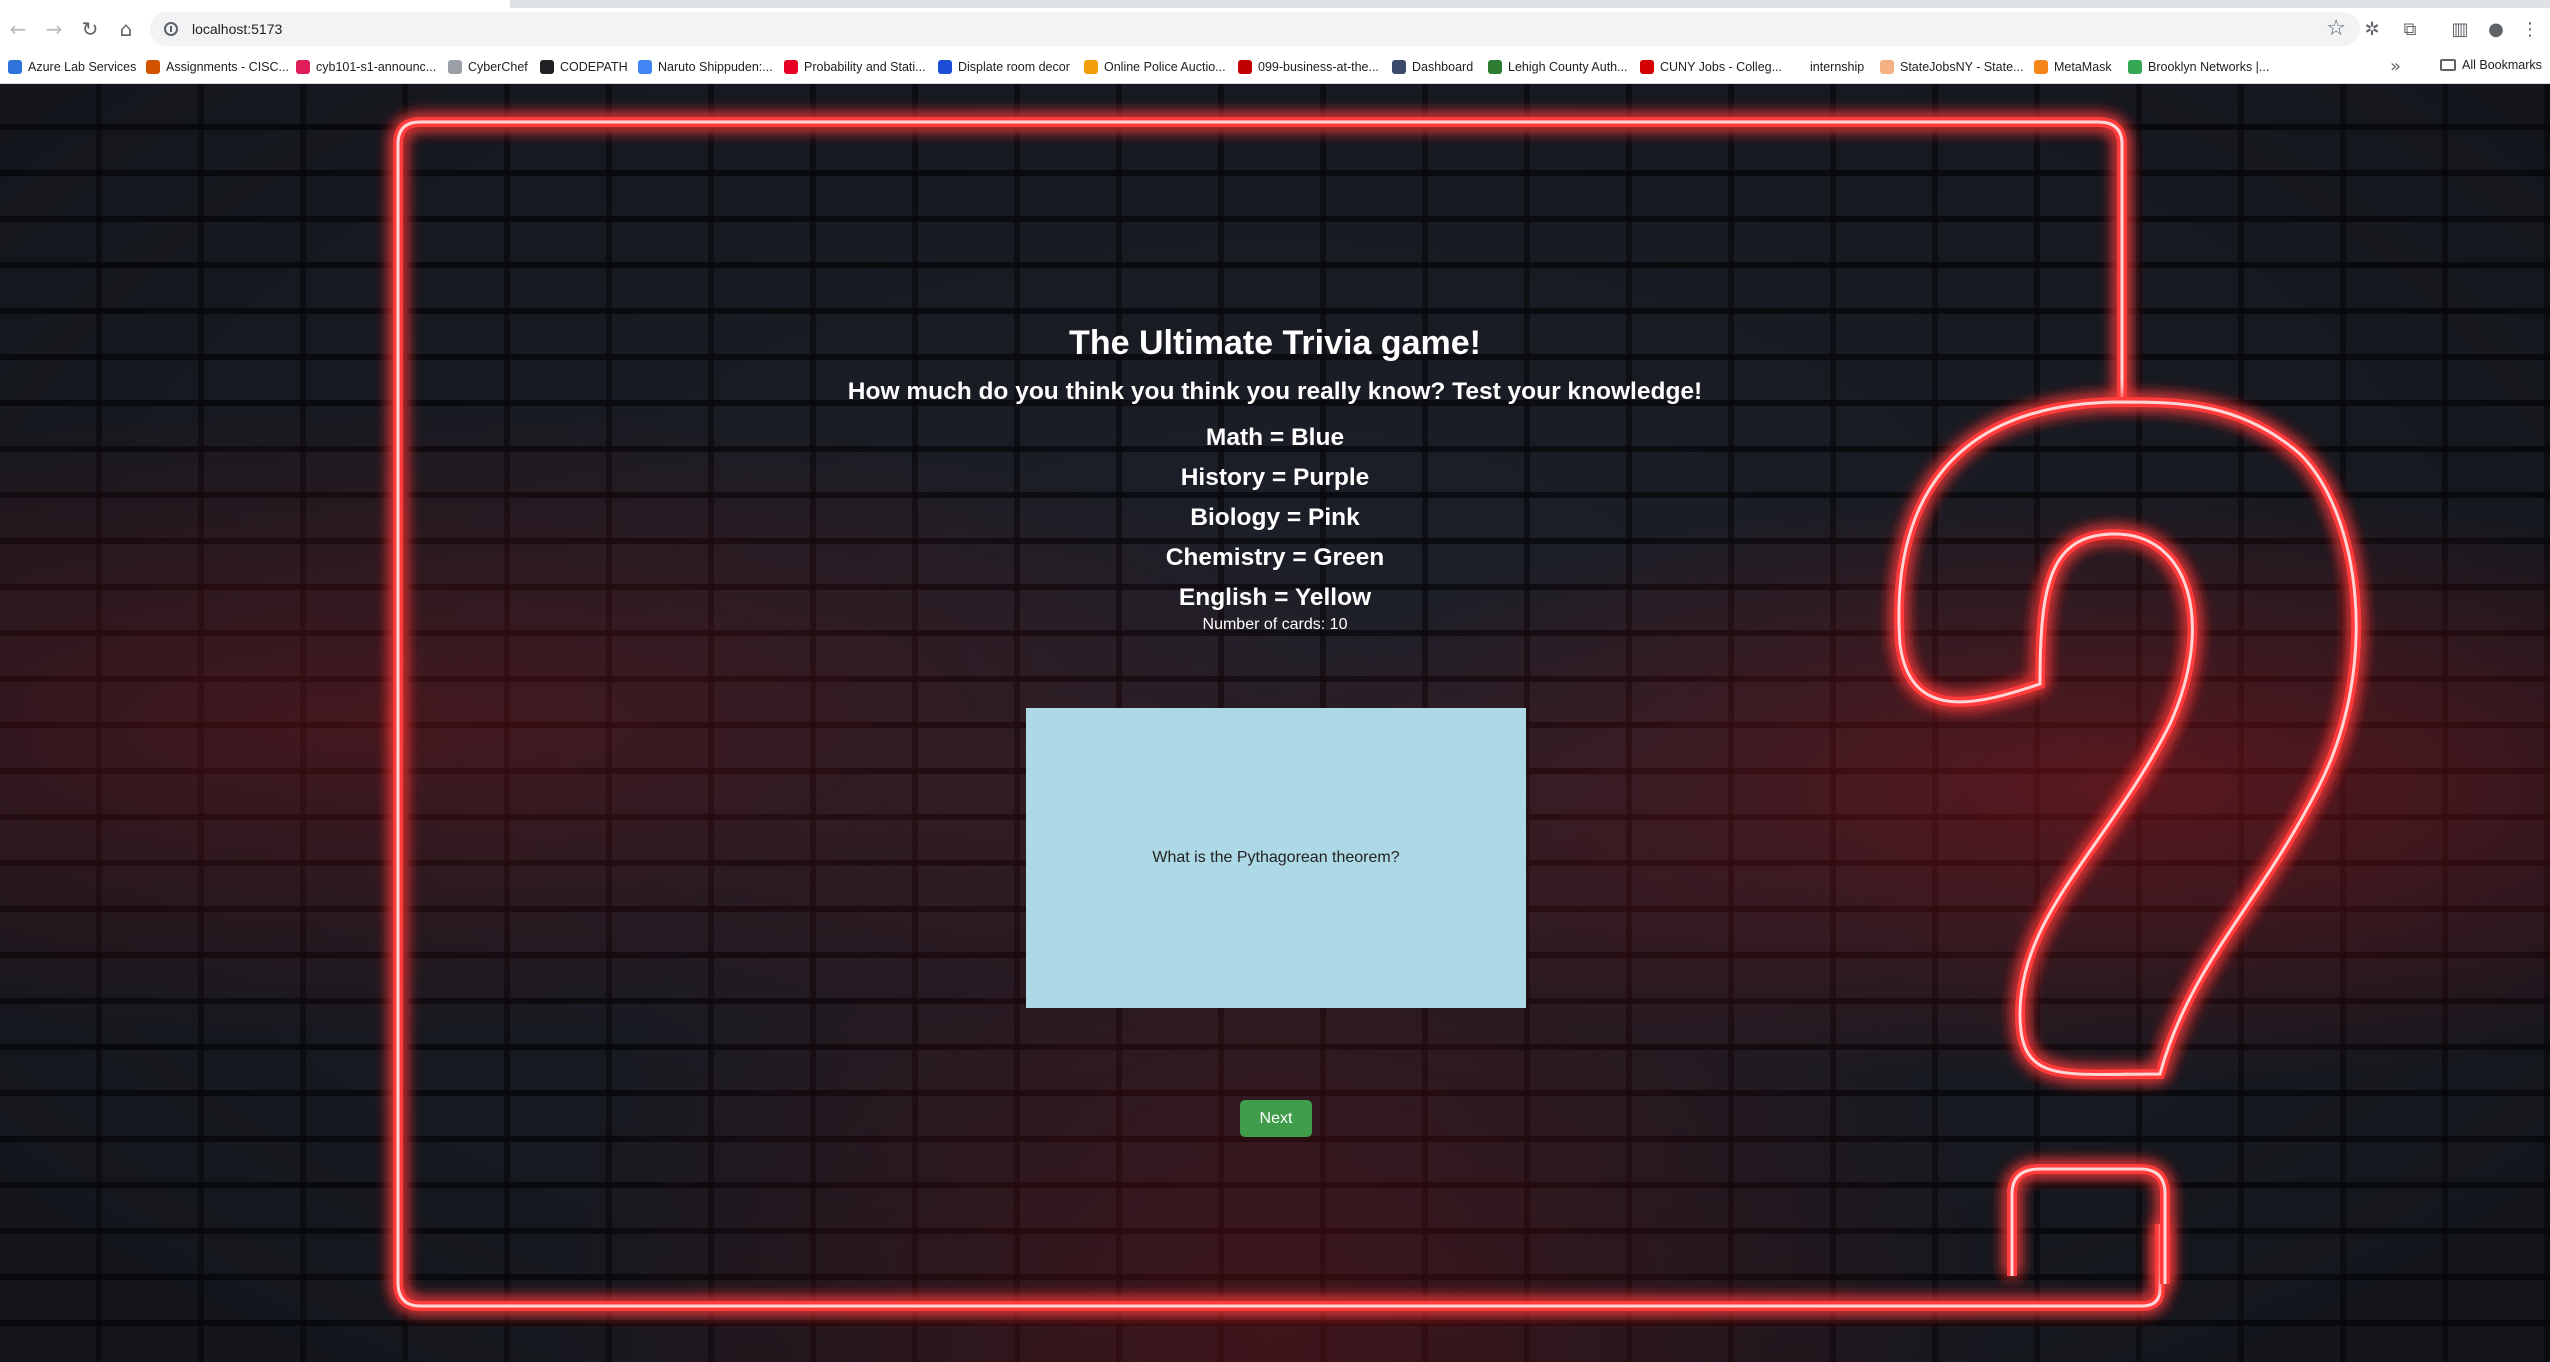 This screenshot has height=1362, width=2550. I want to click on site-info-icon, so click(171, 29).